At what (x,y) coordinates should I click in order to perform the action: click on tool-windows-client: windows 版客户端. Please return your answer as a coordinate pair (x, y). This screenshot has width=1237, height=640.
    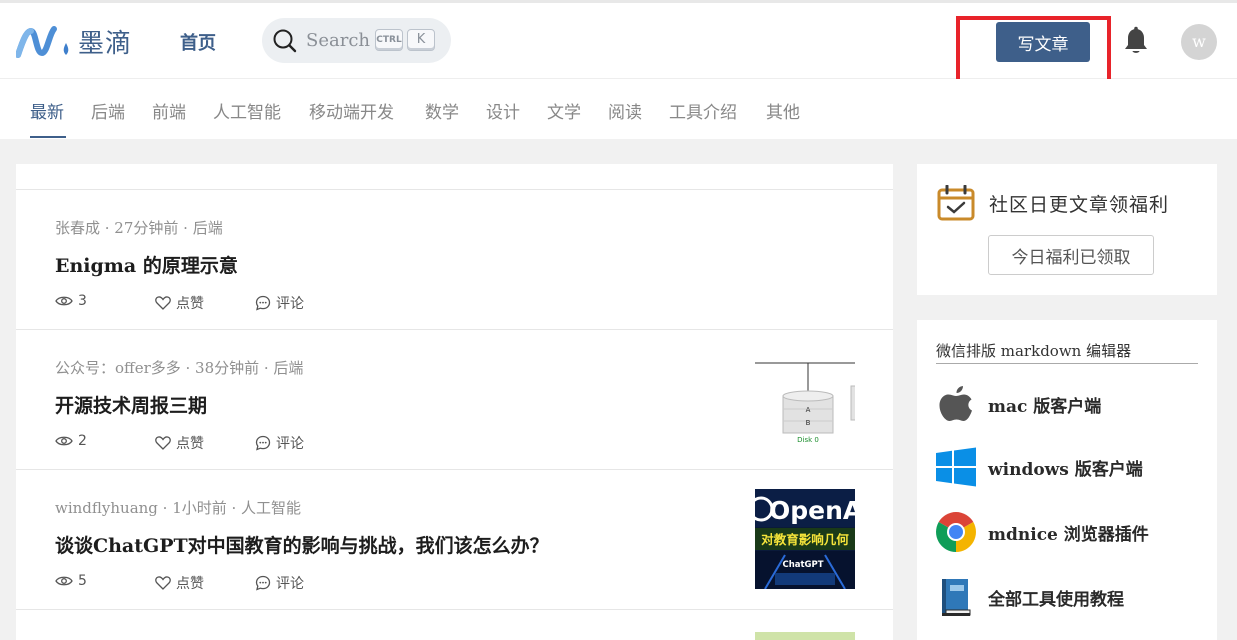
    Looking at the image, I should click on (1039, 467).